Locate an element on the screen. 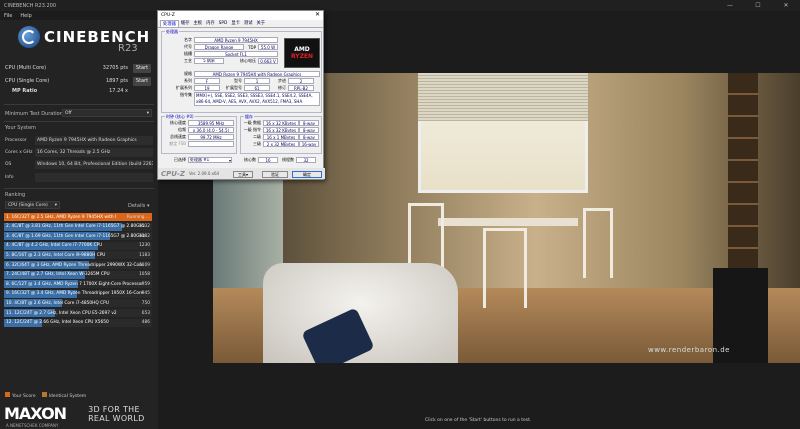  tab-about: 关于 is located at coordinates (261, 23).